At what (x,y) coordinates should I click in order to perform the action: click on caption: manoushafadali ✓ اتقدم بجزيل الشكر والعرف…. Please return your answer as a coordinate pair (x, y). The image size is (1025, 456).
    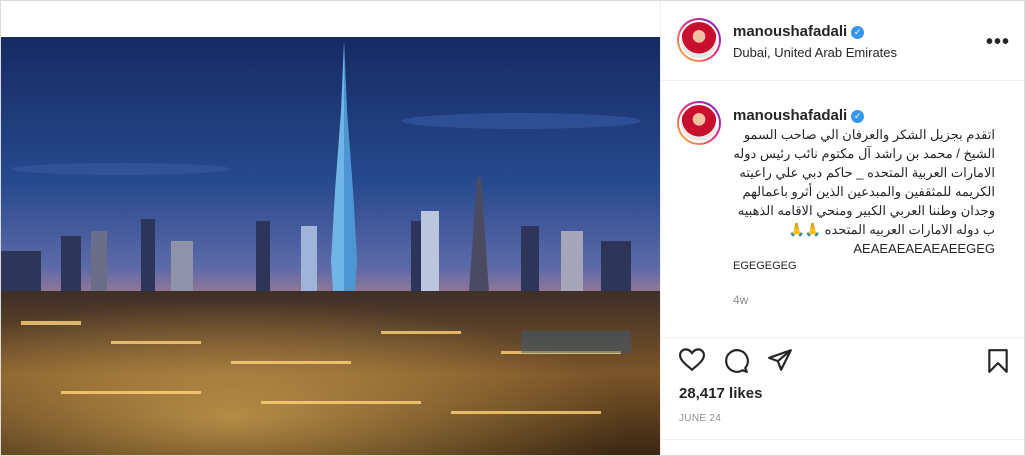
    Looking at the image, I should click on (864, 189).